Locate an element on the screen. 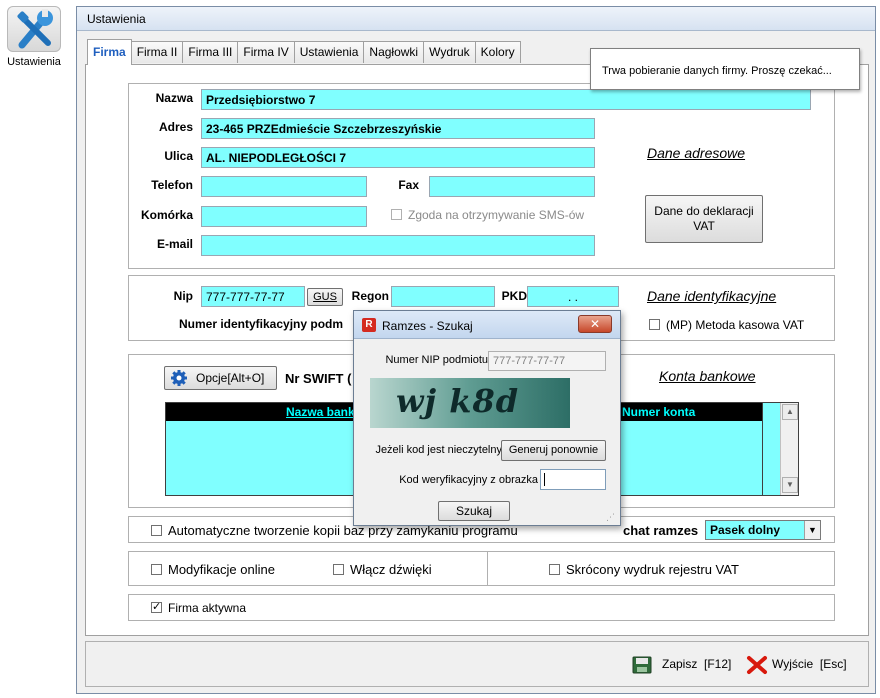 The height and width of the screenshot is (698, 880). deklaracje-button-line2: VAT is located at coordinates (704, 226).